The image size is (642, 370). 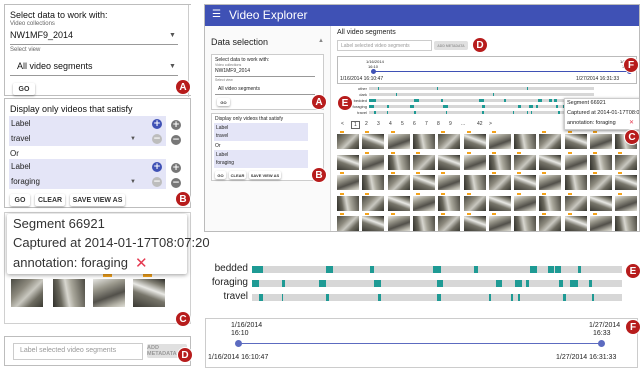 I want to click on mini-row-bedded, so click(x=481, y=100).